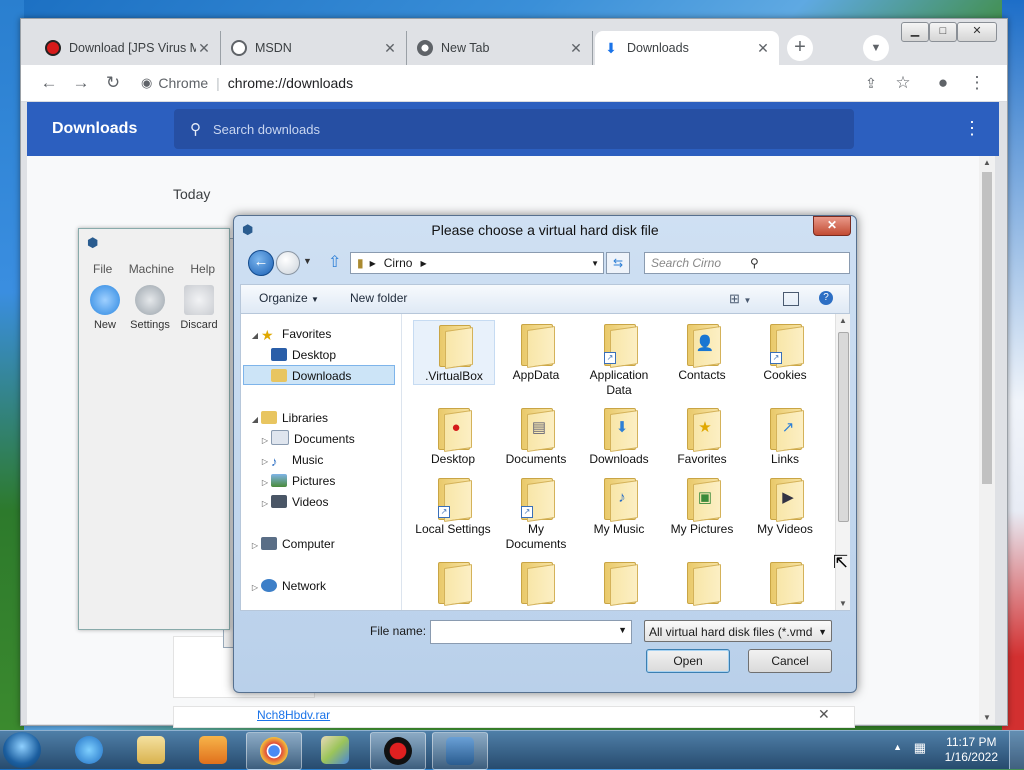 The height and width of the screenshot is (770, 1024). Describe the element at coordinates (202, 269) in the screenshot. I see `menu-help: Help` at that location.